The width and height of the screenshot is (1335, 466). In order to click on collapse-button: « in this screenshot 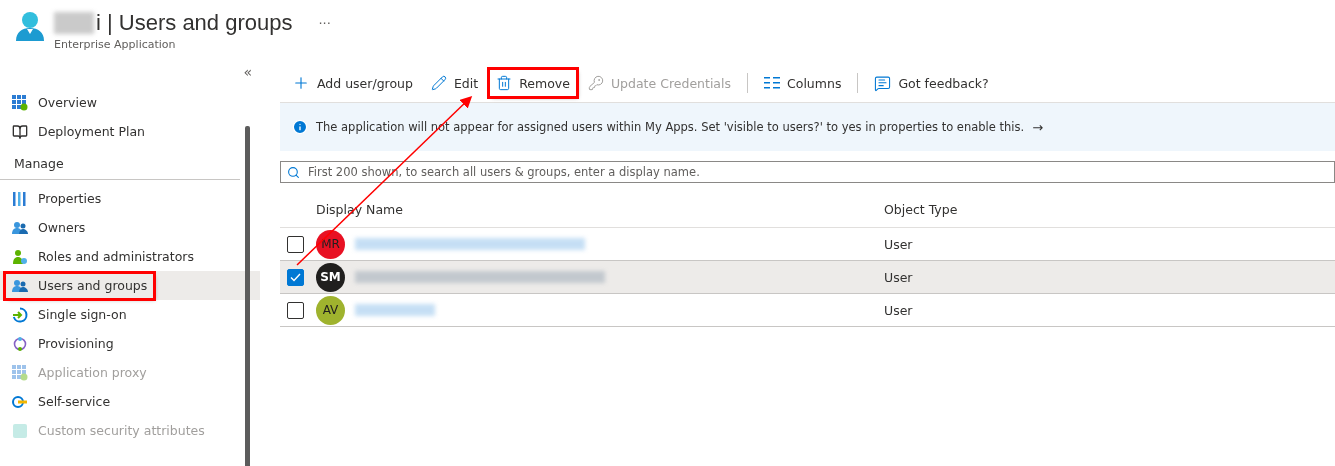, I will do `click(247, 72)`.